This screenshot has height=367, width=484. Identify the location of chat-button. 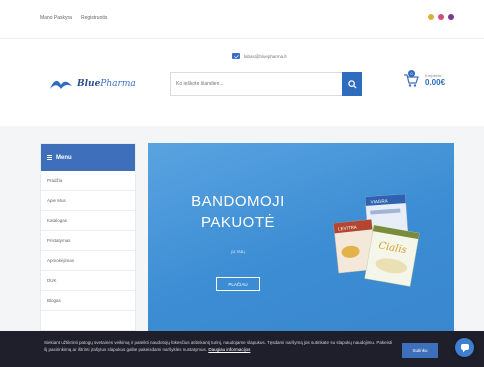
(464, 347).